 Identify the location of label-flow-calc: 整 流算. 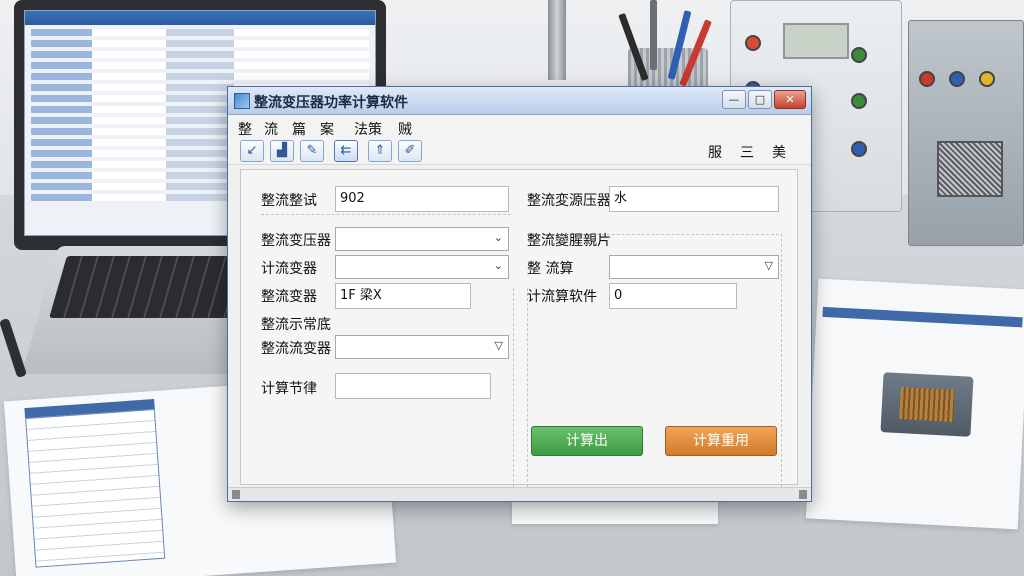
(550, 269).